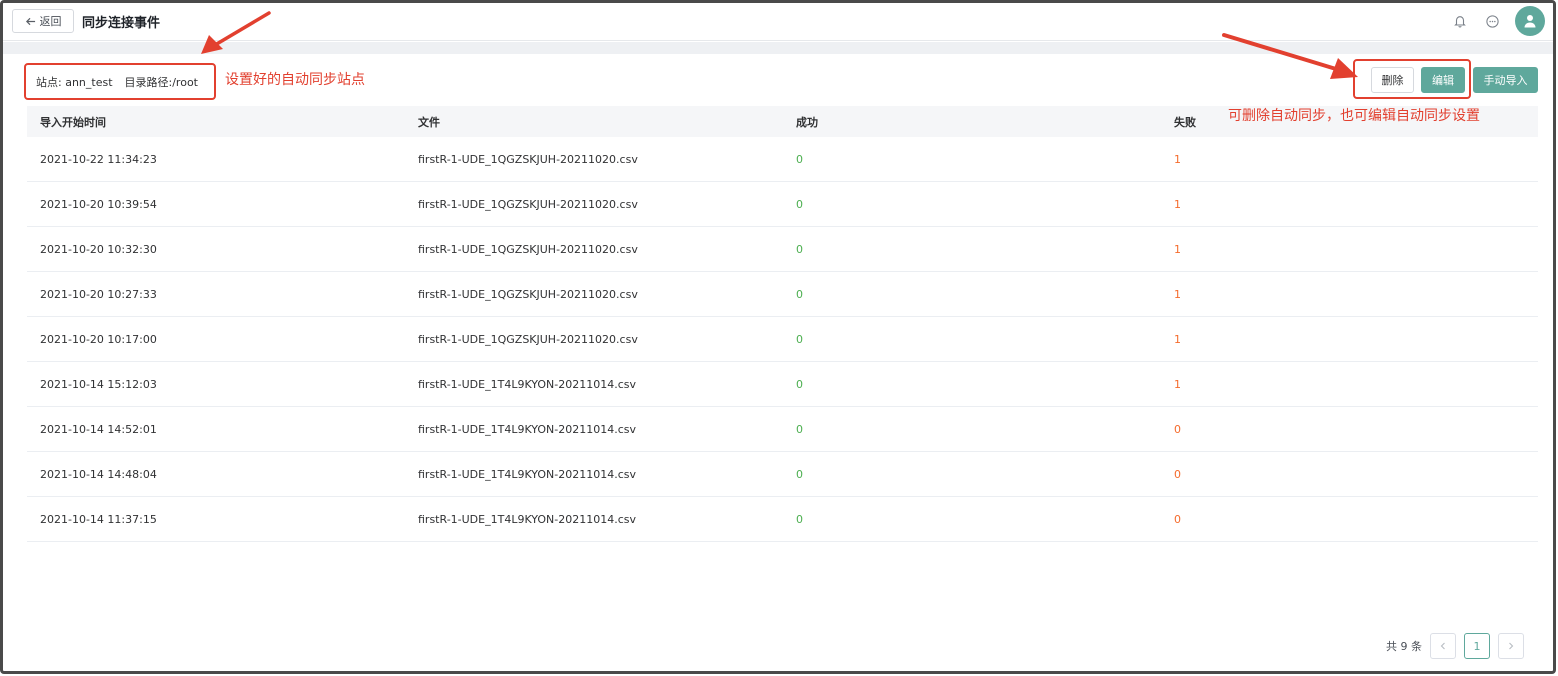  I want to click on cell-time: 2021-10-14 14:48:04, so click(98, 474).